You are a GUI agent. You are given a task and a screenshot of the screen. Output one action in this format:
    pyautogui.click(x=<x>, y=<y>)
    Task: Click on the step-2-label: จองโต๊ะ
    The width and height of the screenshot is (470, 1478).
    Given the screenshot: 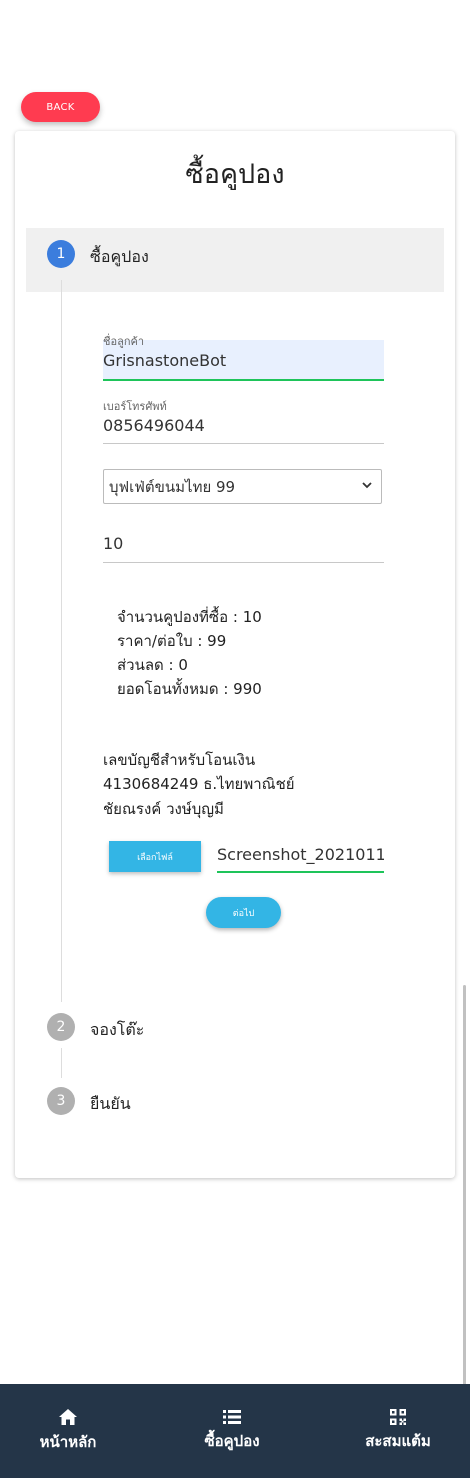 What is the action you would take?
    pyautogui.click(x=117, y=1030)
    